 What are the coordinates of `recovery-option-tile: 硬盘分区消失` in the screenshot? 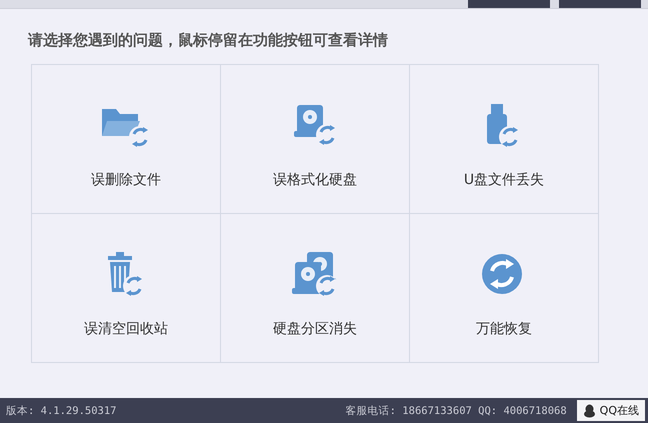 It's located at (315, 288).